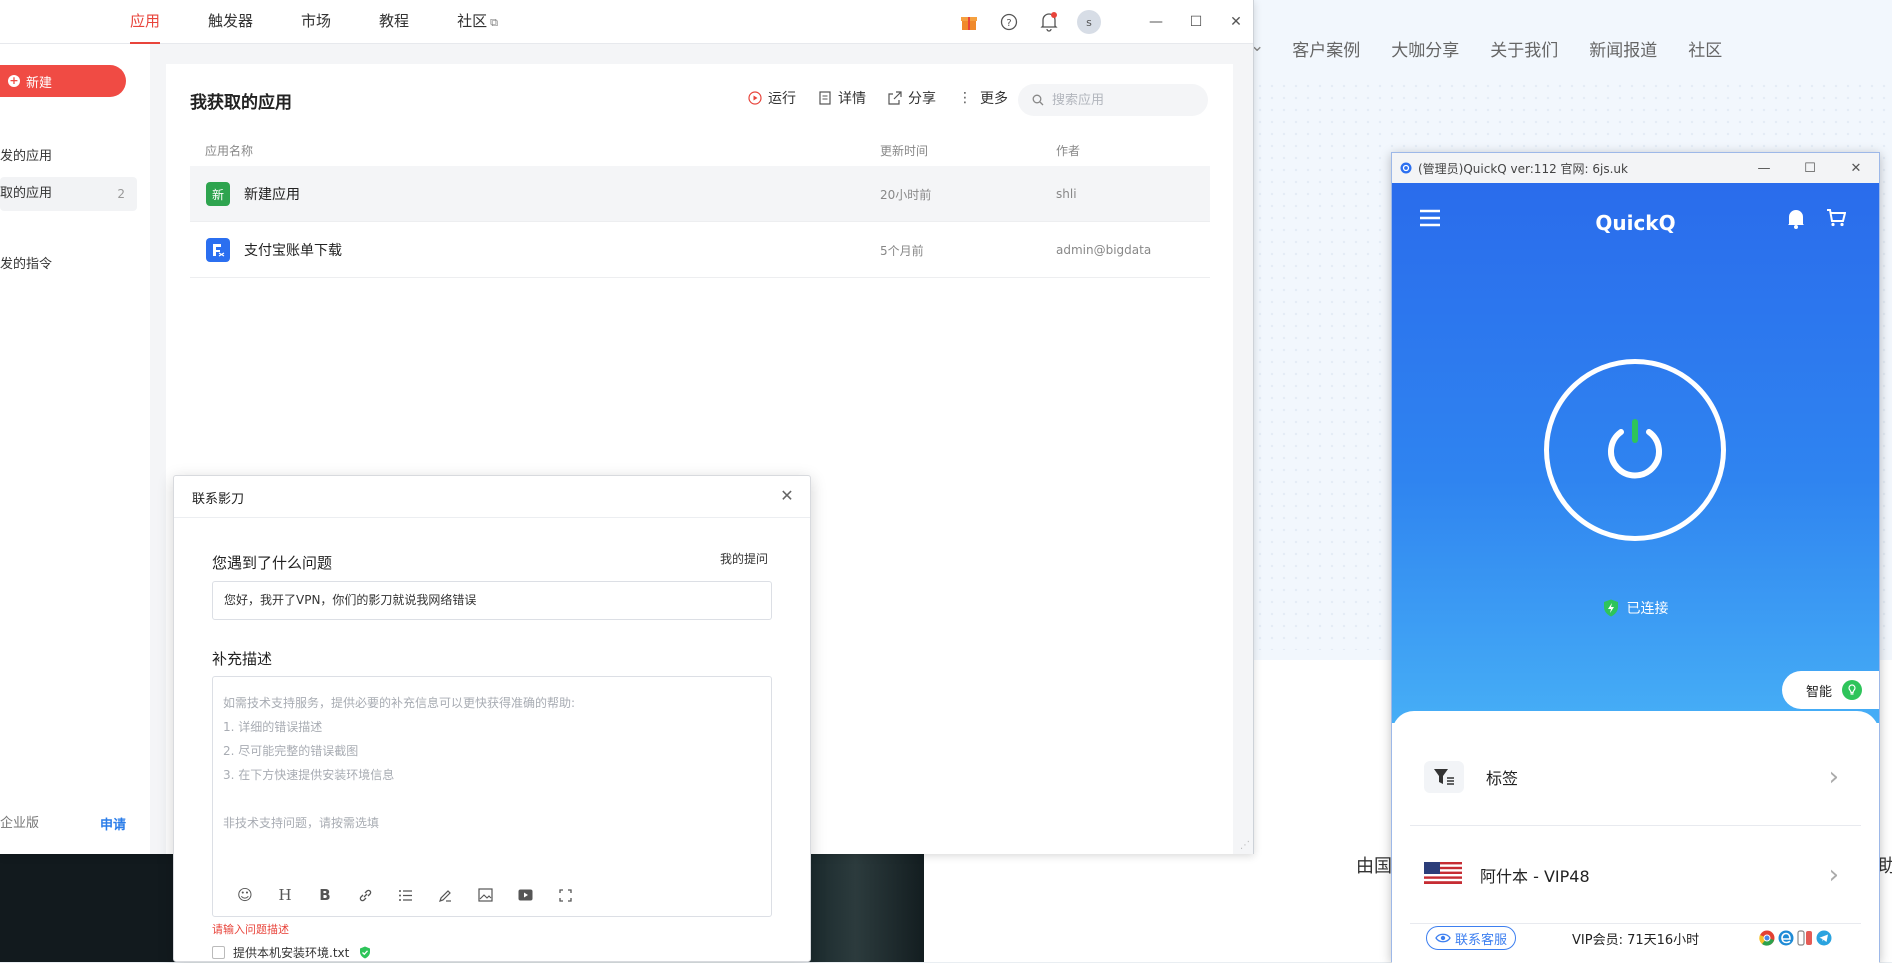 Image resolution: width=1892 pixels, height=963 pixels. I want to click on support-label: 联系客服, so click(1481, 940).